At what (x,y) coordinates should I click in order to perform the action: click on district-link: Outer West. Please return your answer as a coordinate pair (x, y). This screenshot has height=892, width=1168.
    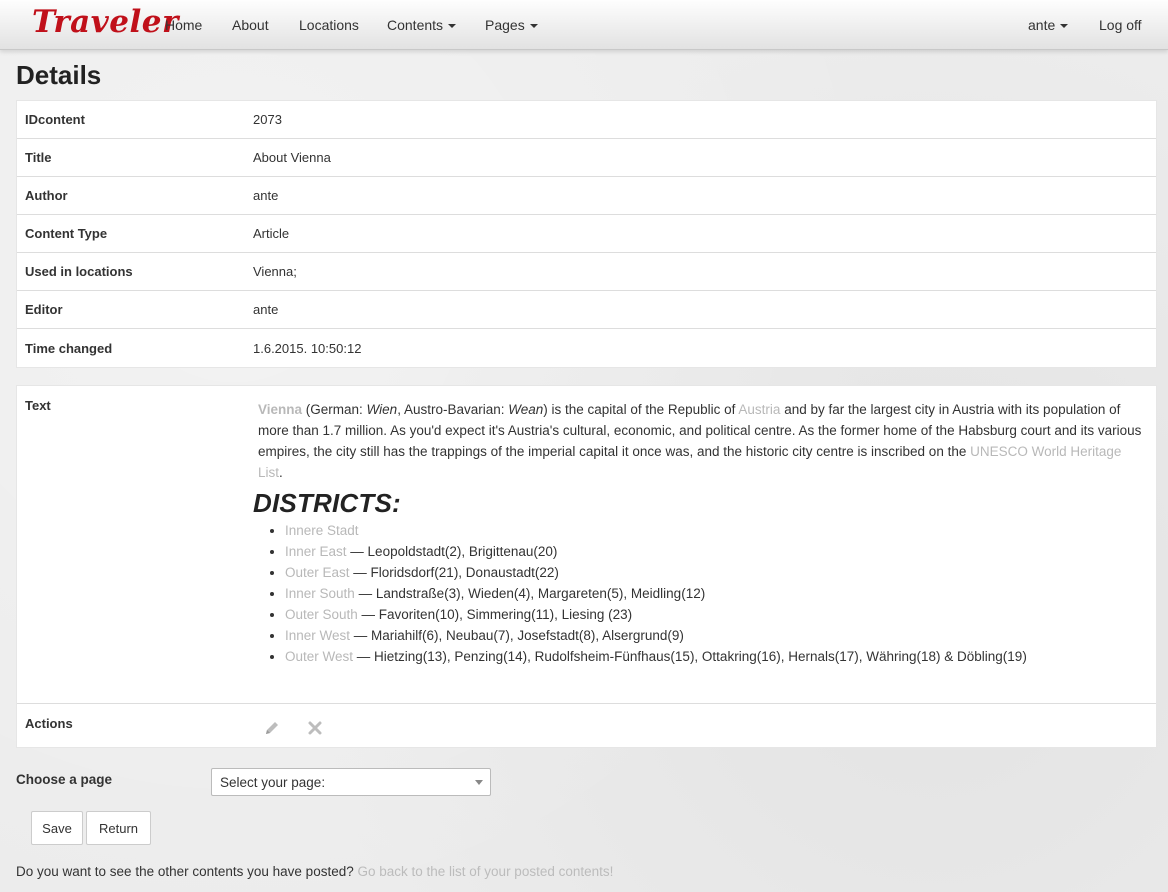
    Looking at the image, I should click on (319, 656).